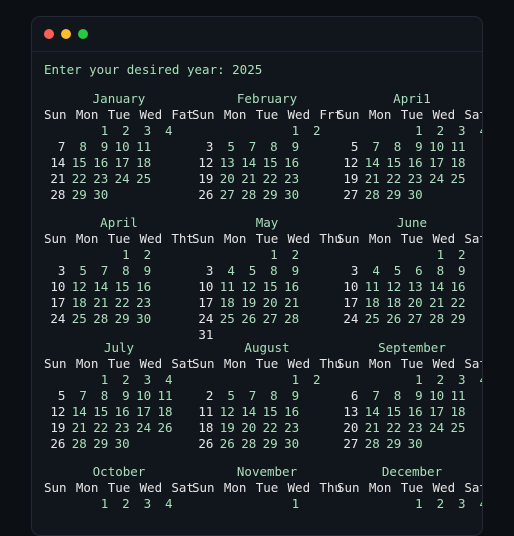 This screenshot has width=514, height=536. I want to click on month-december: DecemberSunMonTueWedSat1234, so click(409, 488).